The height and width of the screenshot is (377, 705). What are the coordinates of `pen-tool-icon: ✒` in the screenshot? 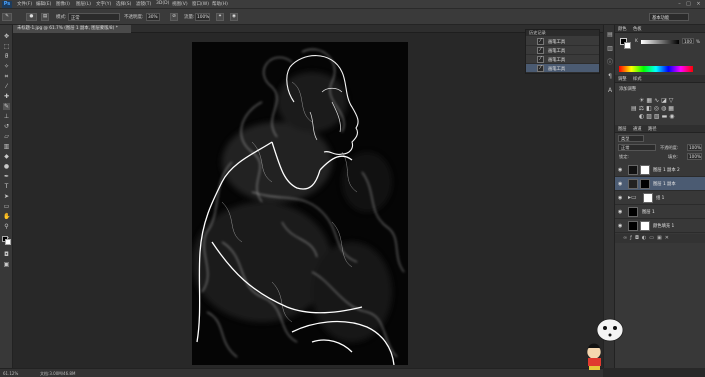 It's located at (6, 176).